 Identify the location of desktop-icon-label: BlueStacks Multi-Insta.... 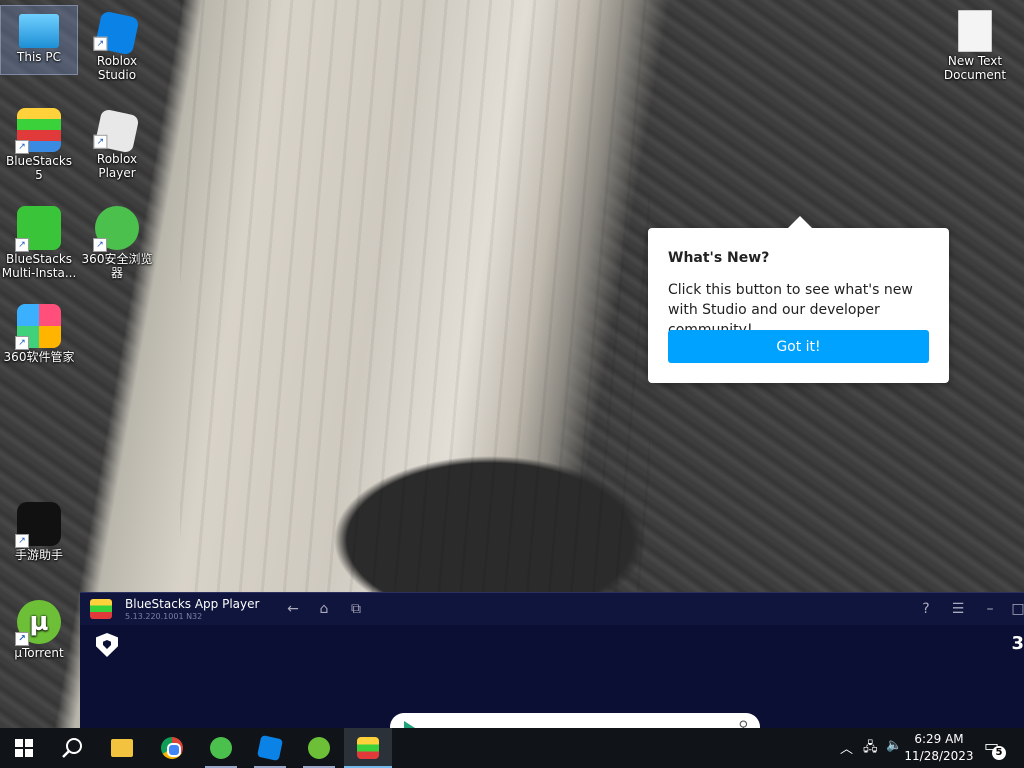
(39, 266).